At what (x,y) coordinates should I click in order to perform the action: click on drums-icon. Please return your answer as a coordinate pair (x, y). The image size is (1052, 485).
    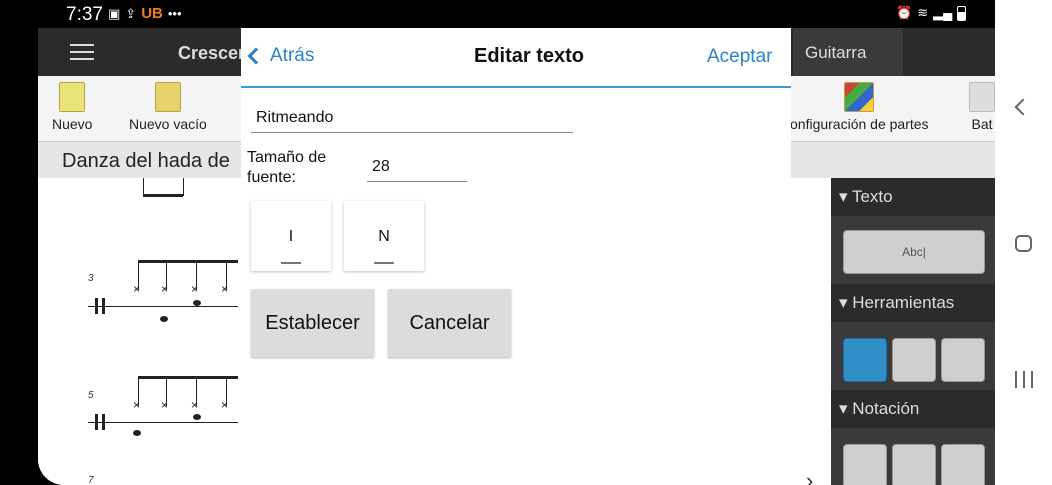
    Looking at the image, I should click on (982, 97).